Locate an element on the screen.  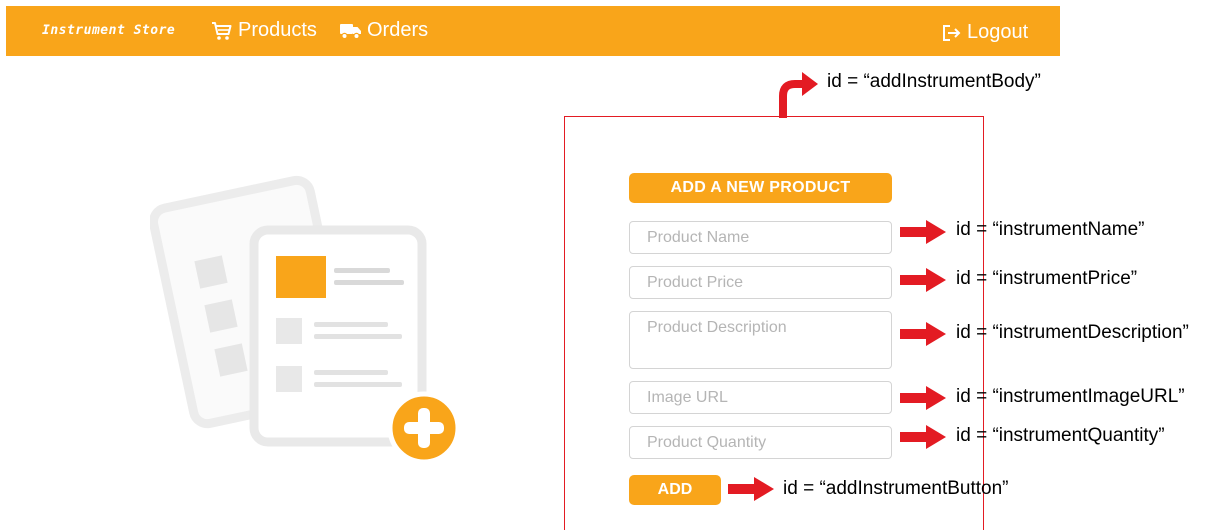
product-price-input is located at coordinates (760, 282).